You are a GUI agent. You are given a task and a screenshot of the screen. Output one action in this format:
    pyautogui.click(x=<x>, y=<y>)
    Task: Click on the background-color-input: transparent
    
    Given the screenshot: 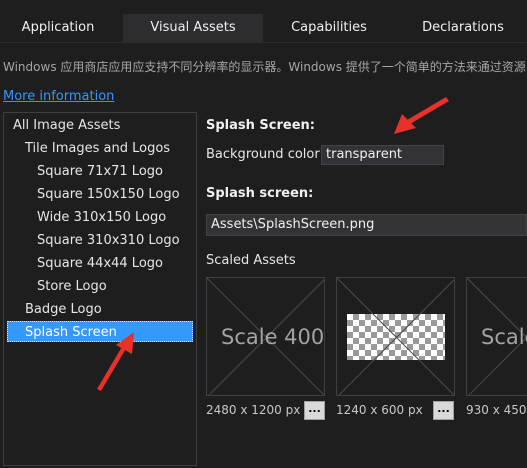 What is the action you would take?
    pyautogui.click(x=382, y=155)
    